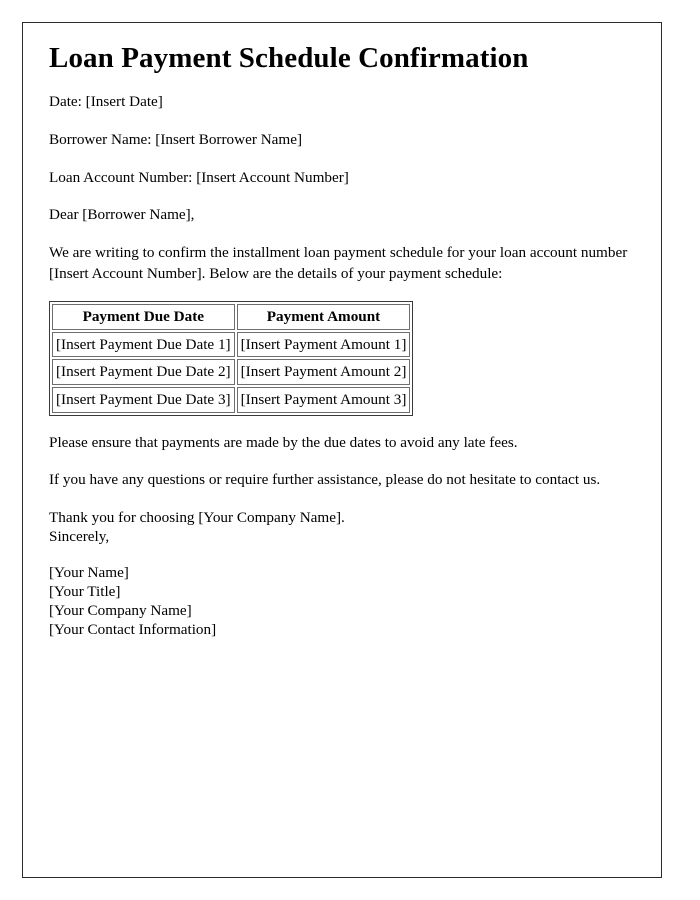 This screenshot has height=900, width=700. What do you see at coordinates (289, 58) in the screenshot?
I see `page-title: Loan Payment Schedule Confirmation` at bounding box center [289, 58].